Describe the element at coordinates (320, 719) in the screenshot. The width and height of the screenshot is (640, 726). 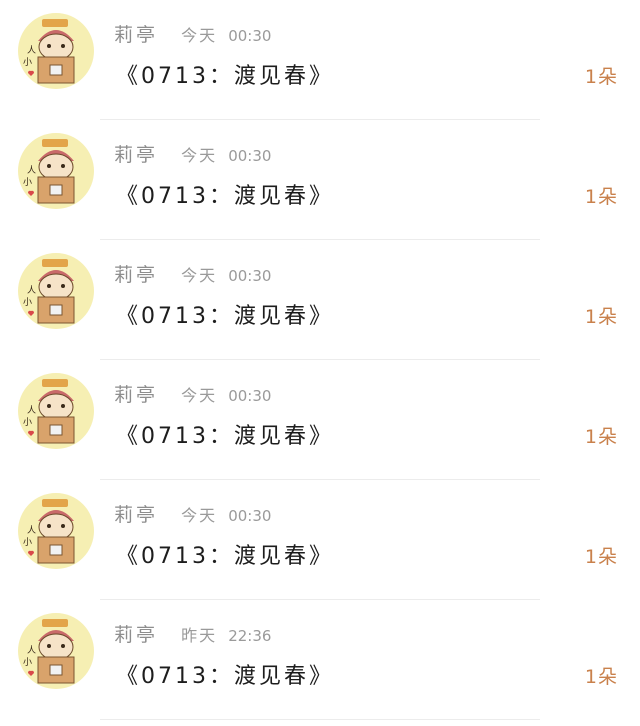
I see `divider` at that location.